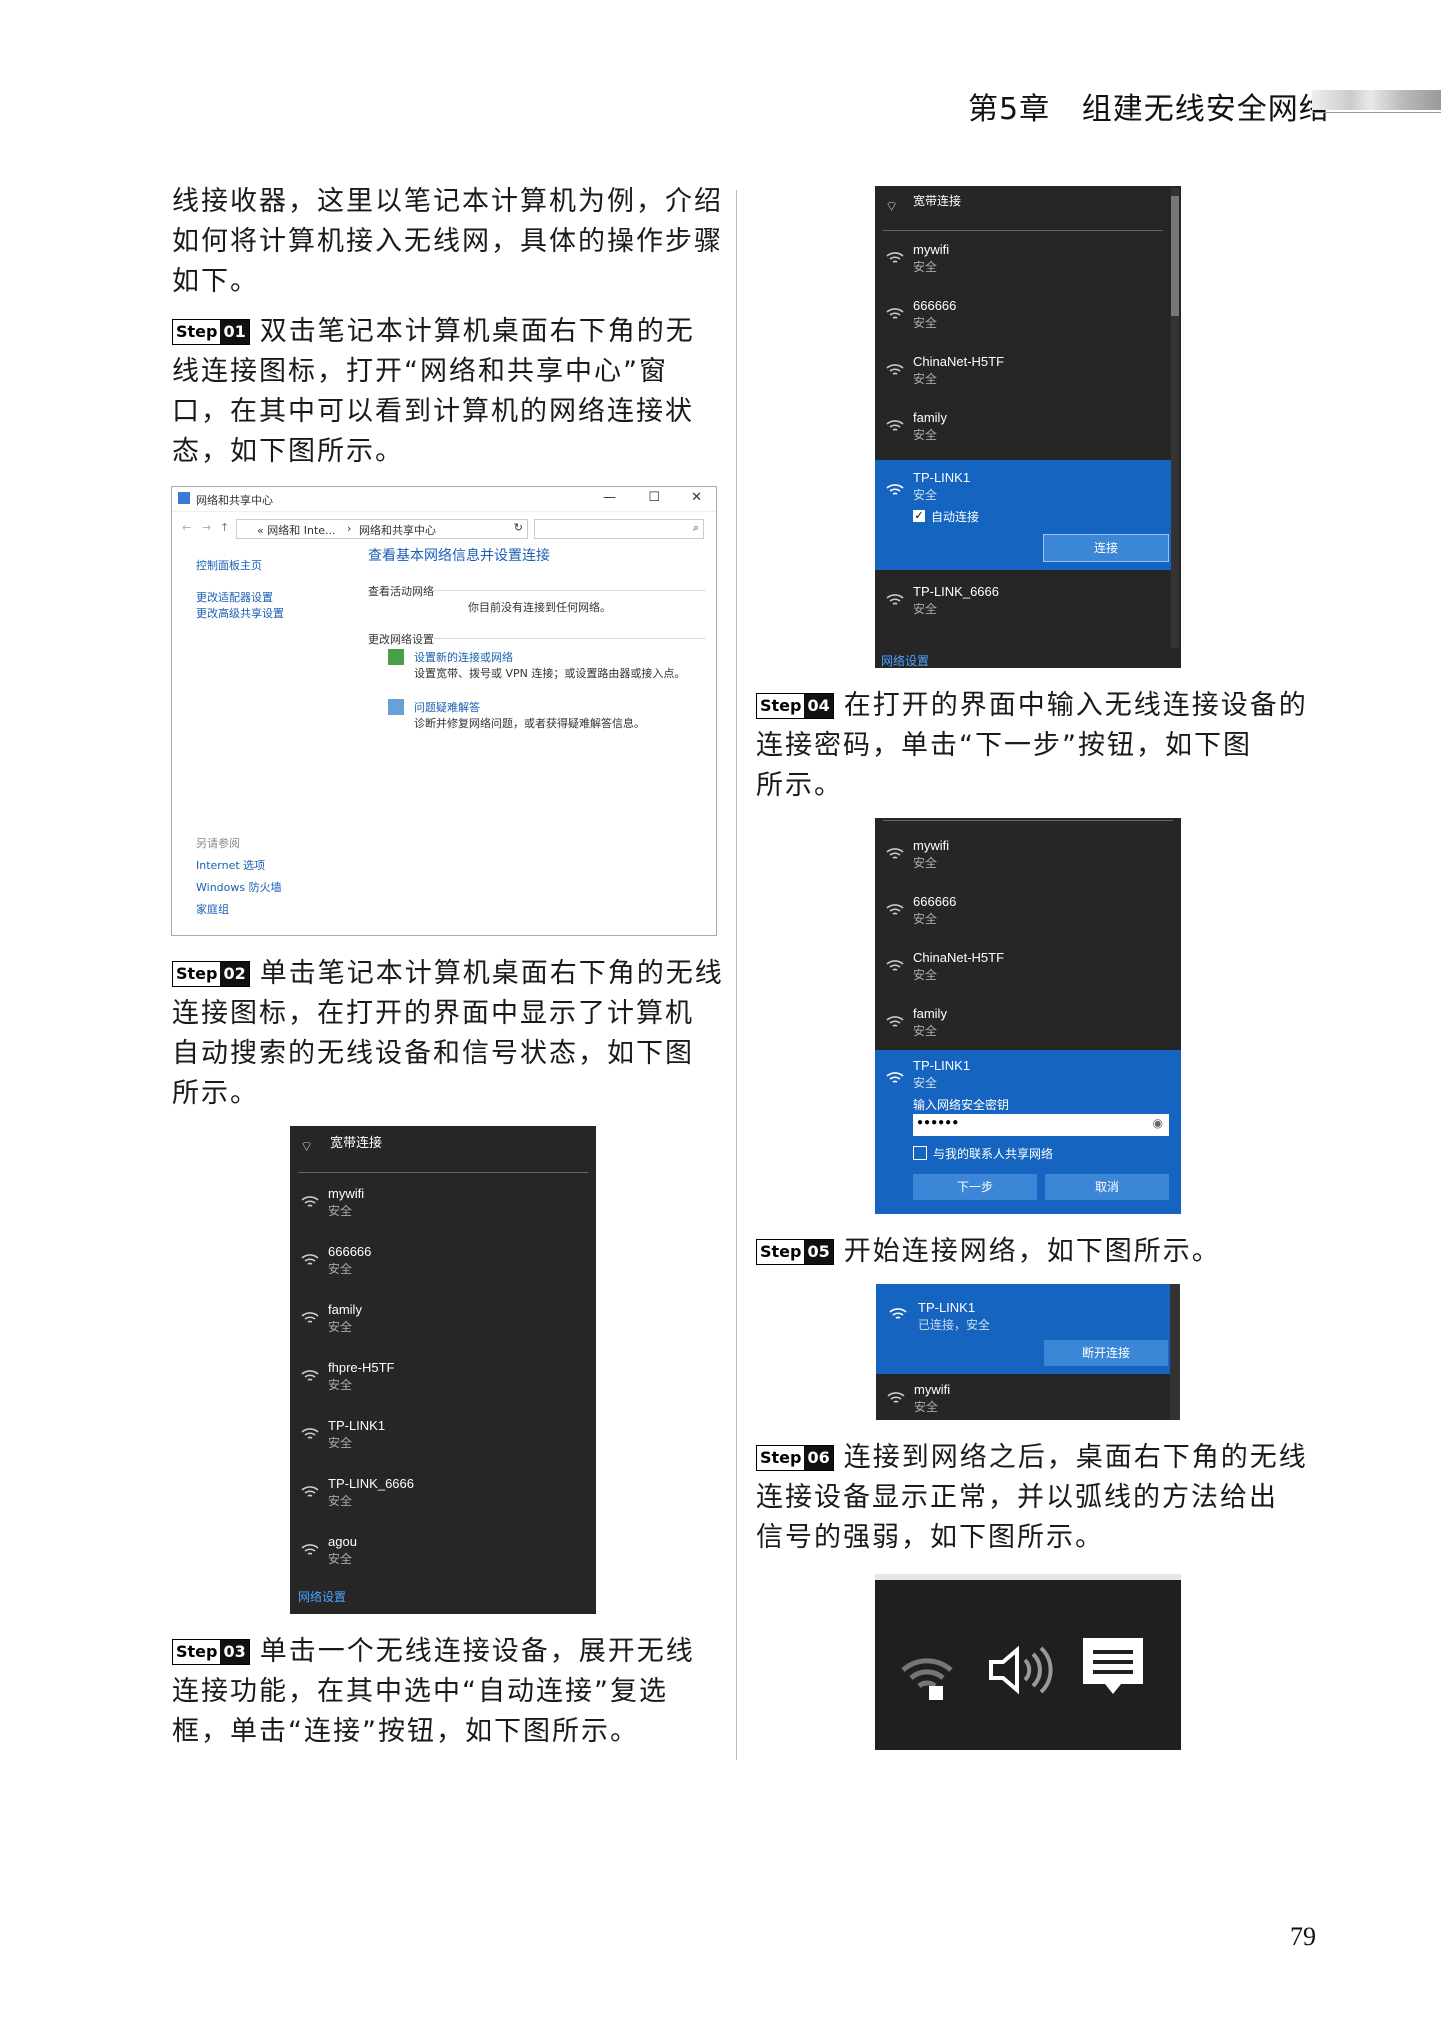  Describe the element at coordinates (1376, 100) in the screenshot. I see `header-decoration-bar` at that location.